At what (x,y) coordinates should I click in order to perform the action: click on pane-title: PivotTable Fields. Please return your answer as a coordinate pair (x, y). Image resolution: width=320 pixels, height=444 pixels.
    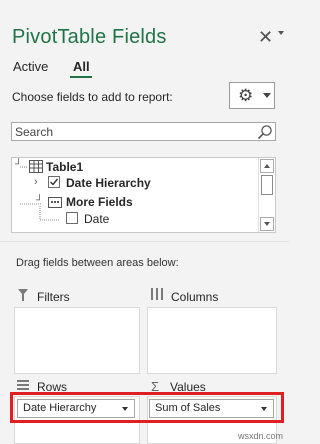
    Looking at the image, I should click on (89, 37).